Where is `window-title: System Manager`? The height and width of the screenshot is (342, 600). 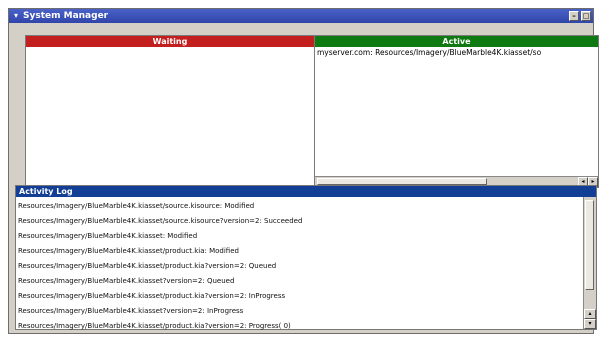 window-title: System Manager is located at coordinates (66, 16).